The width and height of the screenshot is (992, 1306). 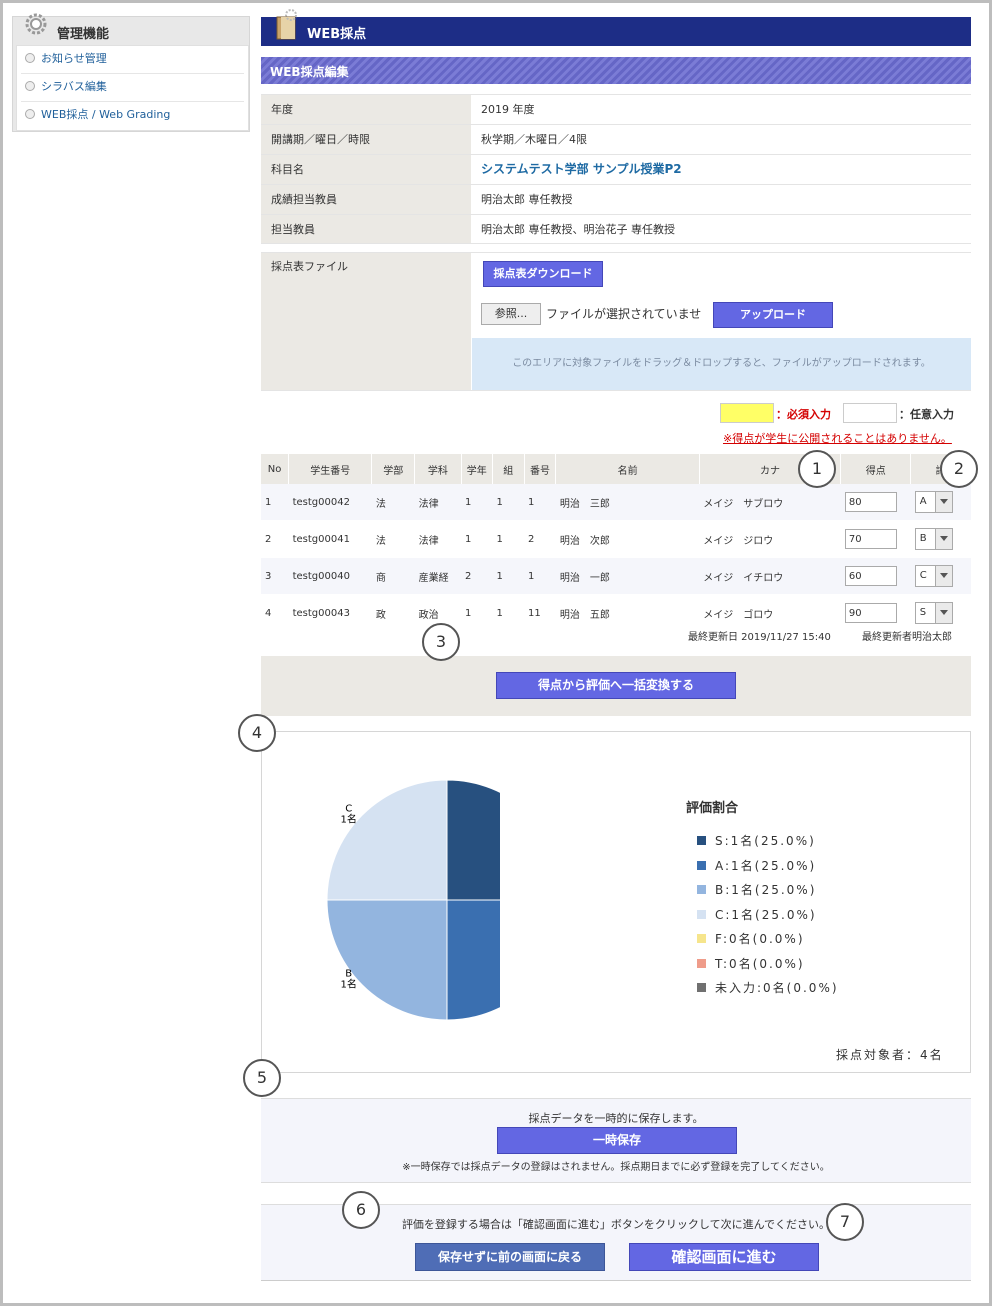 I want to click on legend-item: 未入力:0名(0.0%), so click(x=777, y=988).